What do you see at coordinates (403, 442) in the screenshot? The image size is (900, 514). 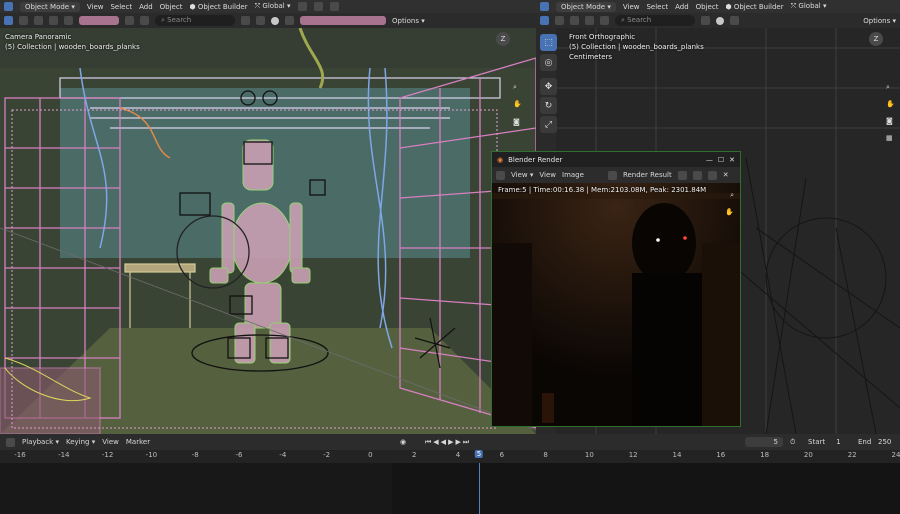 I see `autokey-icon: ◉` at bounding box center [403, 442].